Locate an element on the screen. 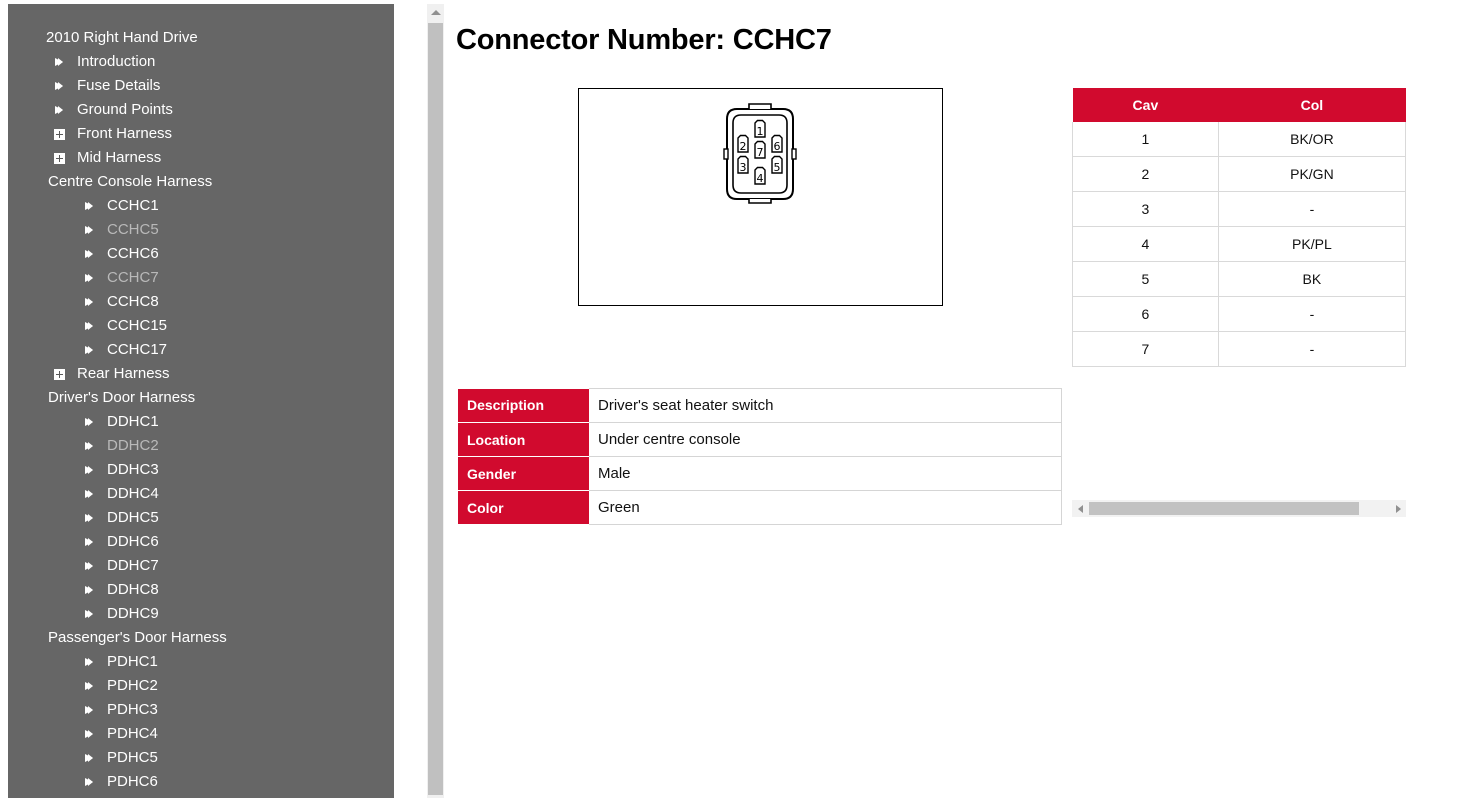  sidebar-vertical-scrollbar is located at coordinates (435, 401).